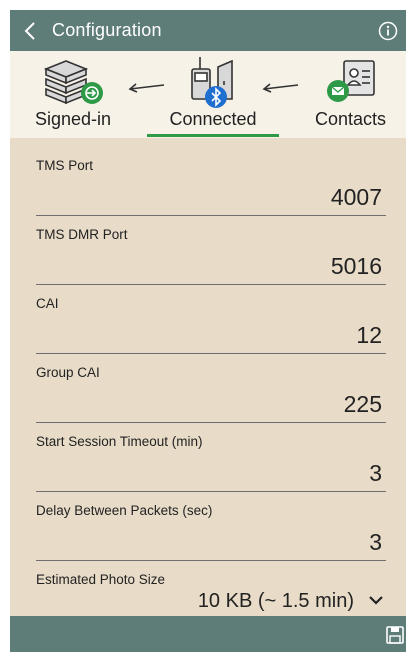 The width and height of the screenshot is (406, 652). Describe the element at coordinates (356, 266) in the screenshot. I see `field-value: 5016` at that location.